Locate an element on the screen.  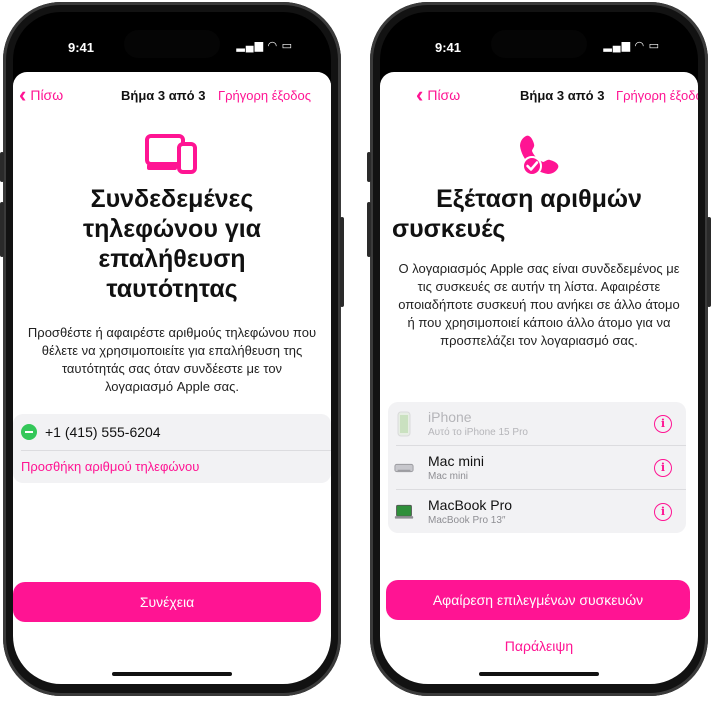
macbook-icon is located at coordinates (404, 512).